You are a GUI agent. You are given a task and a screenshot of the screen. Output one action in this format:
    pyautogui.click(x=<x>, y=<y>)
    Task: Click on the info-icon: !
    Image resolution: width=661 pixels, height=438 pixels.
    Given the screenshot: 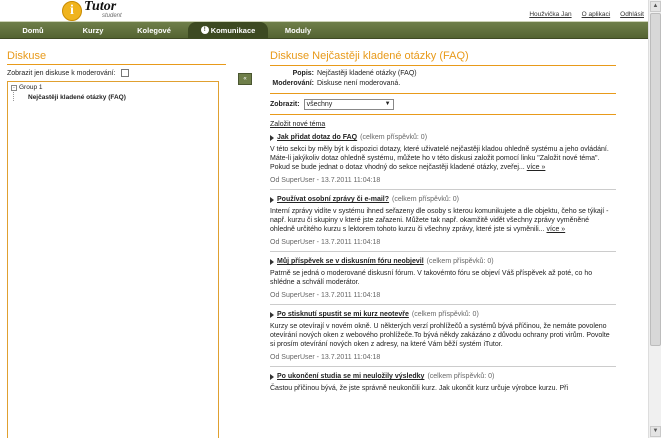 What is the action you would take?
    pyautogui.click(x=204, y=30)
    